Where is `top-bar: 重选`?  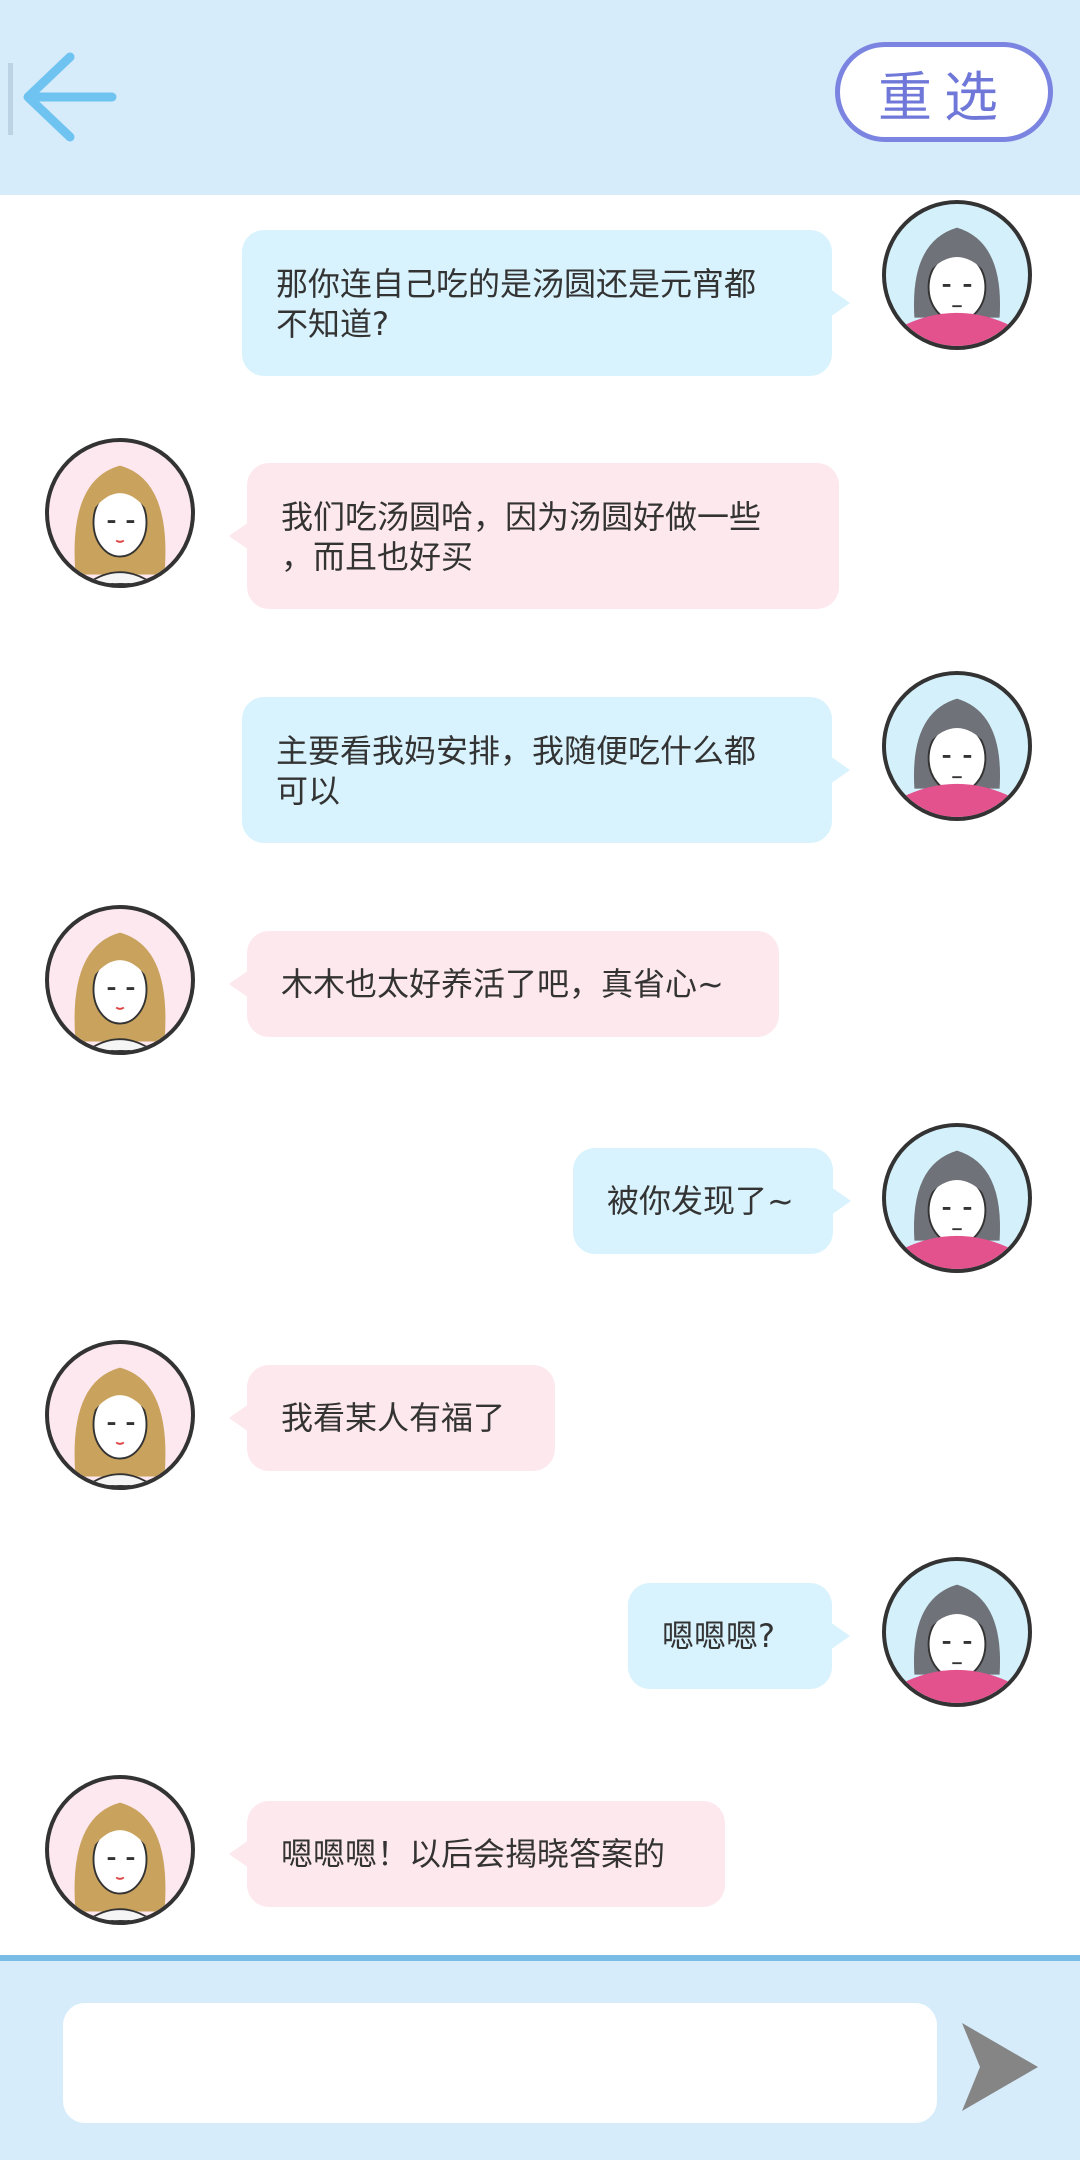 top-bar: 重选 is located at coordinates (540, 97).